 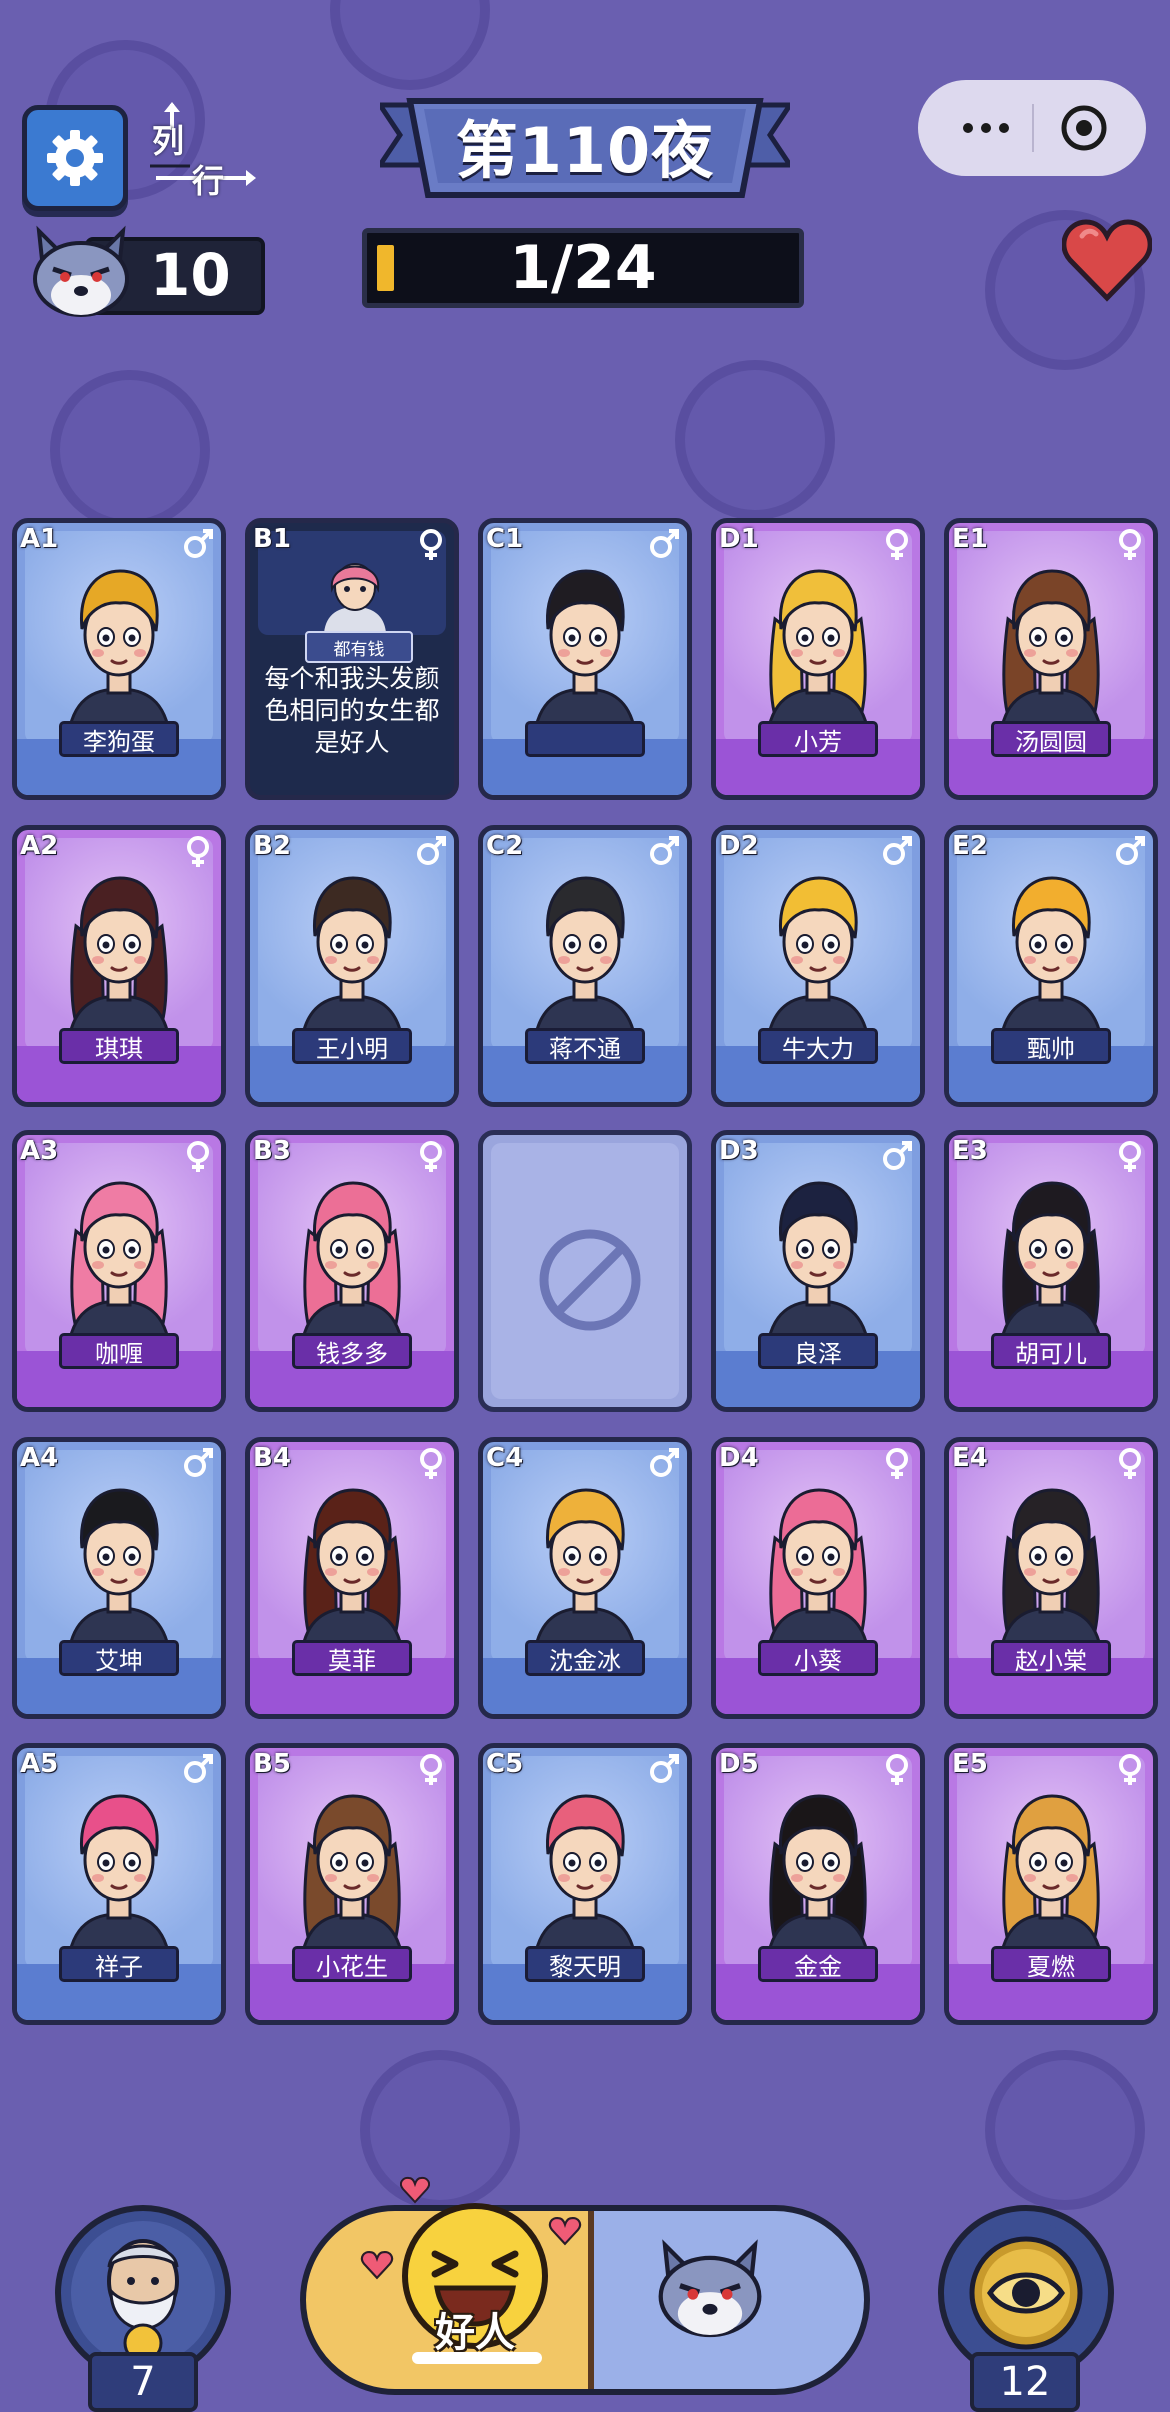 What do you see at coordinates (590, 1280) in the screenshot?
I see `blocked-cell-icon` at bounding box center [590, 1280].